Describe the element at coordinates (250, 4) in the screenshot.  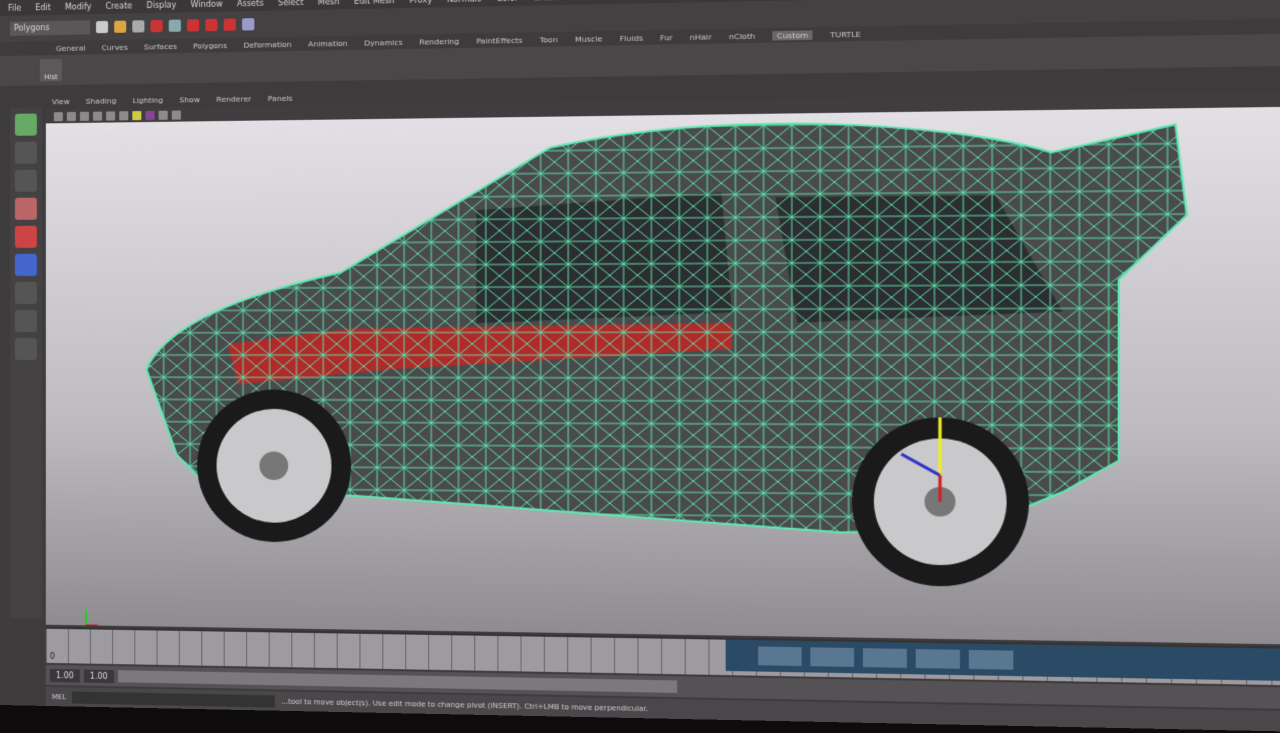
I see `menu-assets: Assets` at that location.